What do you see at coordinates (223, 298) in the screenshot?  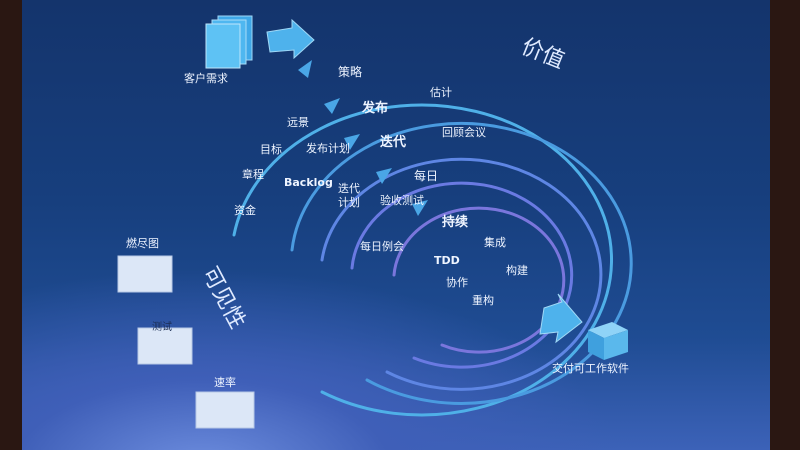 I see `visibility-label: 可见性` at bounding box center [223, 298].